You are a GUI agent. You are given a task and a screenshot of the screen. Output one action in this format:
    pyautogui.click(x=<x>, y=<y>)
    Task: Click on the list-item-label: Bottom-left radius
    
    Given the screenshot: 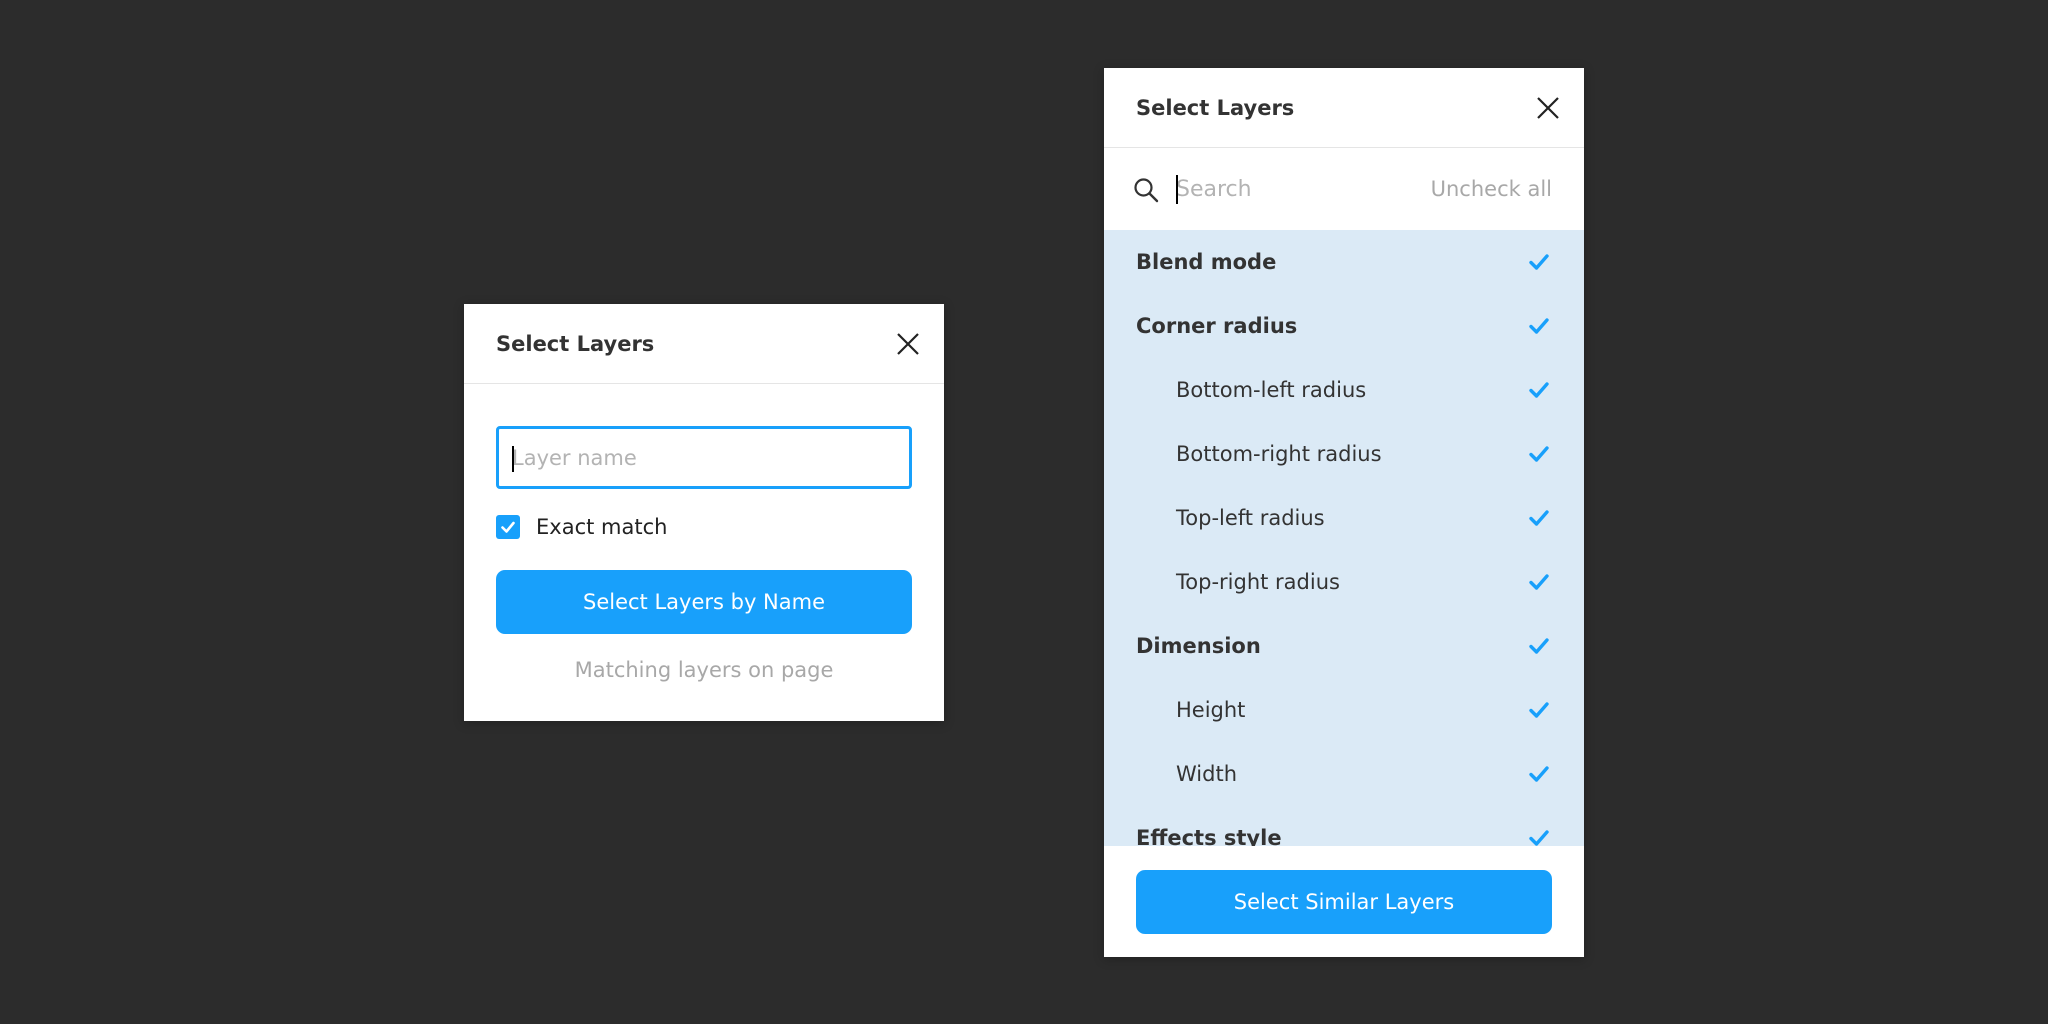 What is the action you would take?
    pyautogui.click(x=1271, y=390)
    